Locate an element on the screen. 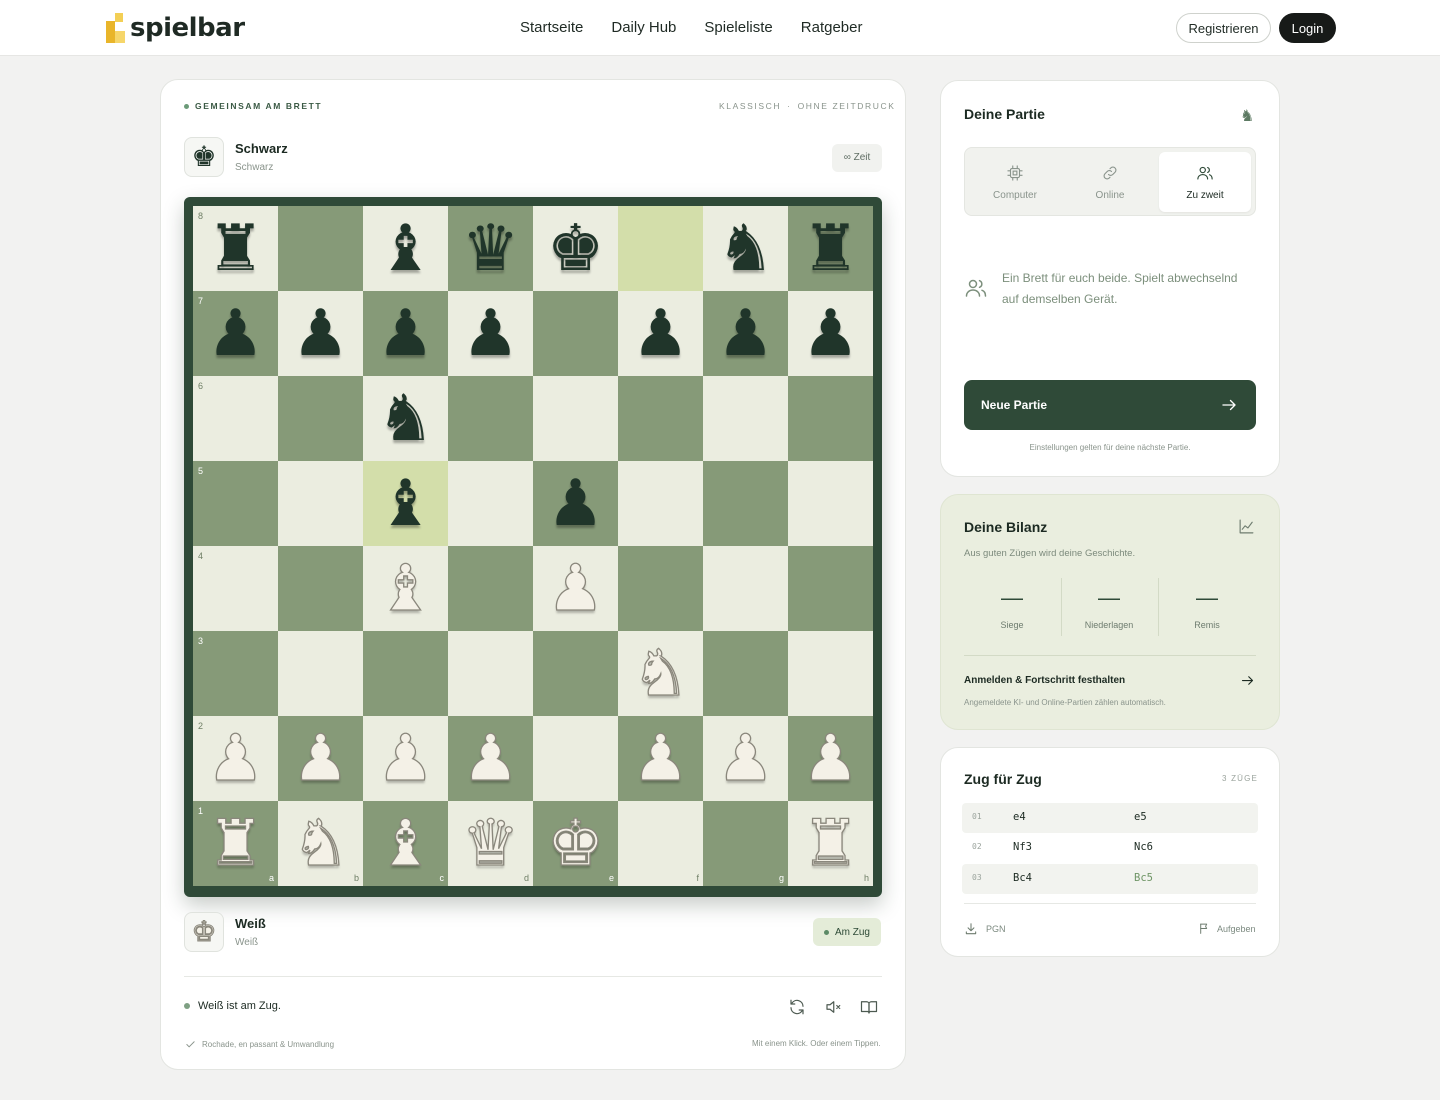  move-white: e4 is located at coordinates (1019, 817).